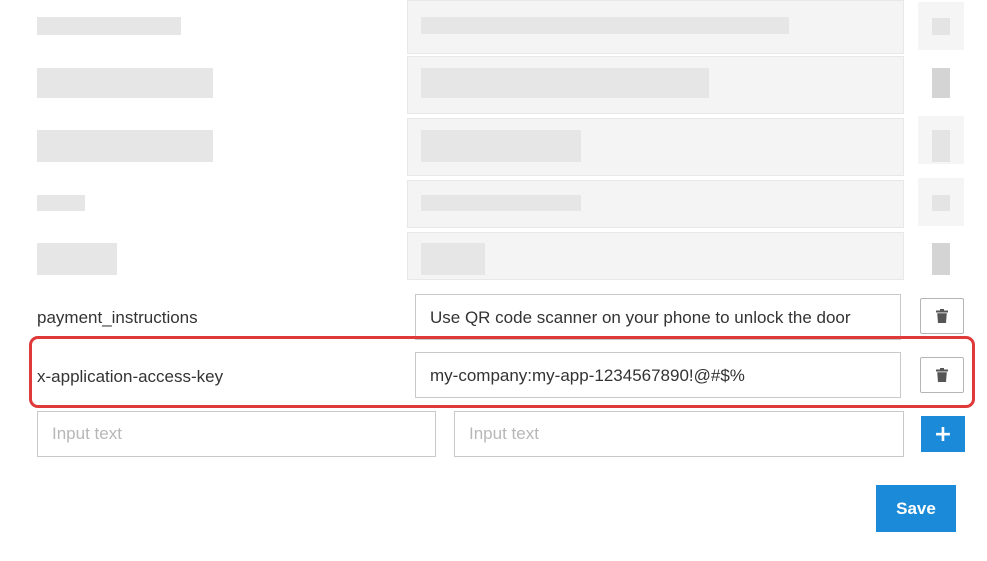 The height and width of the screenshot is (561, 987). What do you see at coordinates (679, 434) in the screenshot?
I see `new-value-input` at bounding box center [679, 434].